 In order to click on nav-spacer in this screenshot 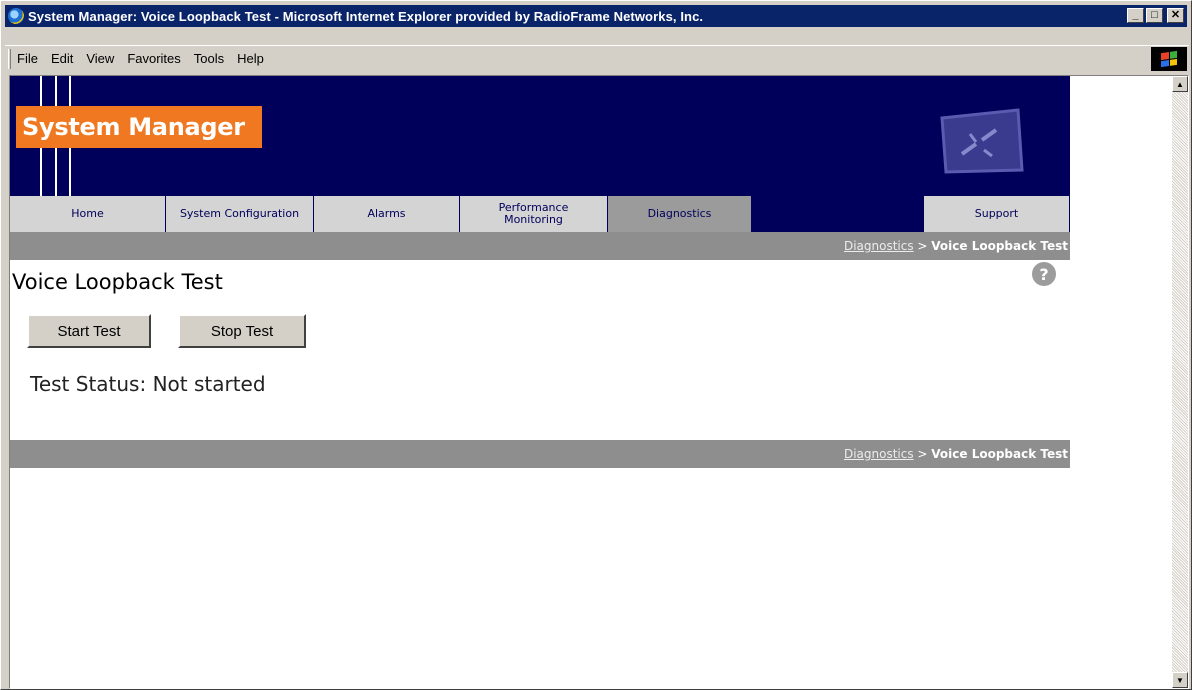, I will do `click(838, 214)`.